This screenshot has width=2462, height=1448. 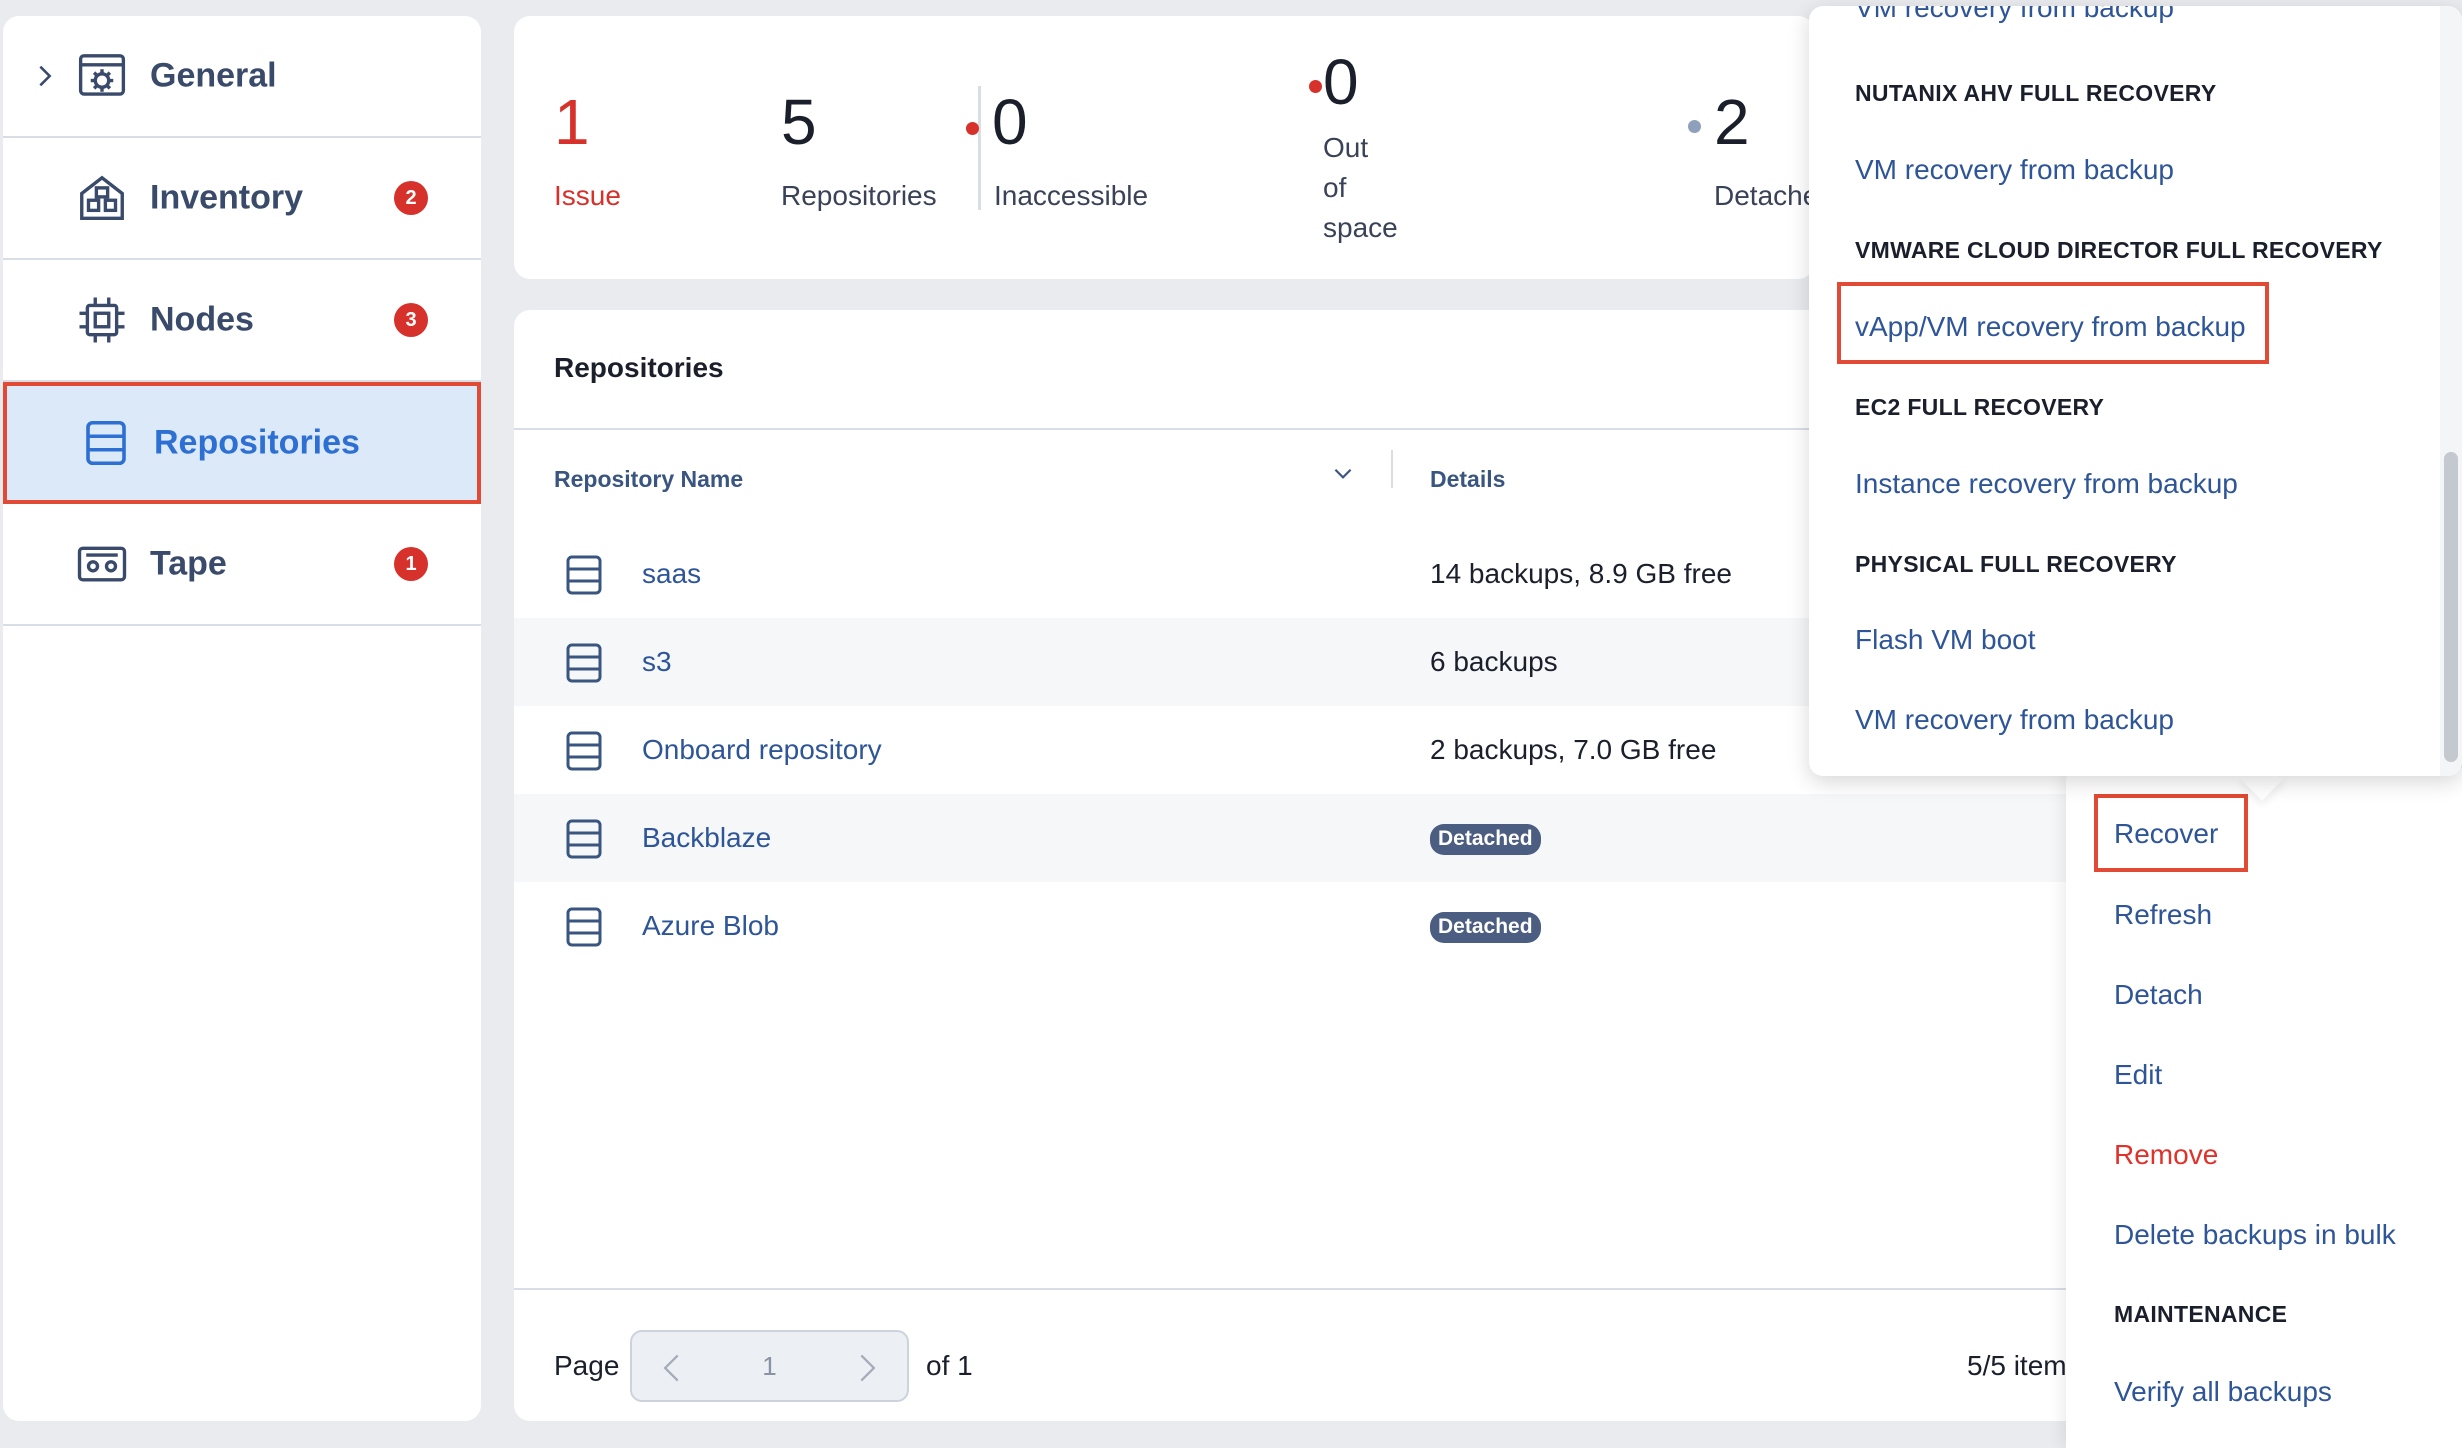 I want to click on chevron-down-icon, so click(x=1343, y=473).